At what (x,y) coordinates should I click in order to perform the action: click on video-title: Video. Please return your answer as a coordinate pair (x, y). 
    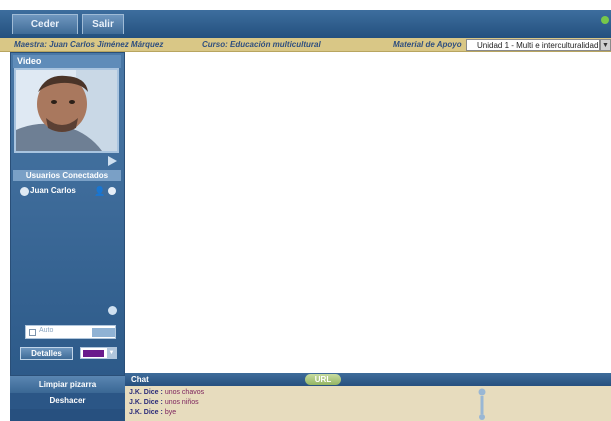
    Looking at the image, I should click on (67, 61).